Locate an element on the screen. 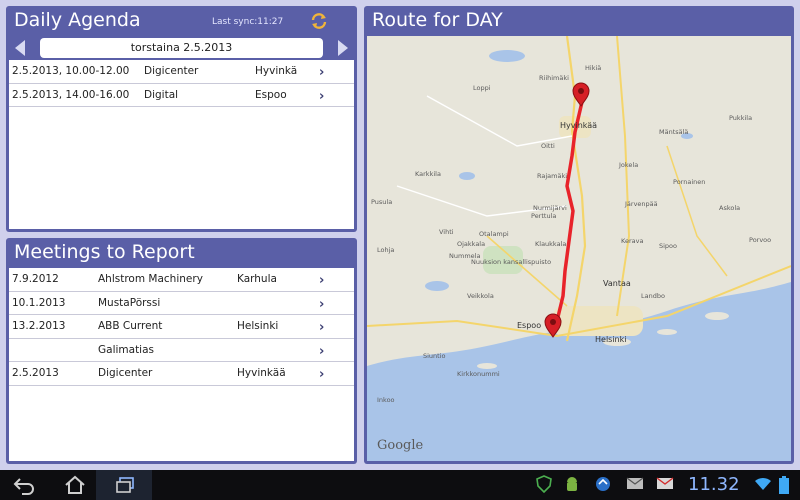  sync-status-icon is located at coordinates (603, 484).